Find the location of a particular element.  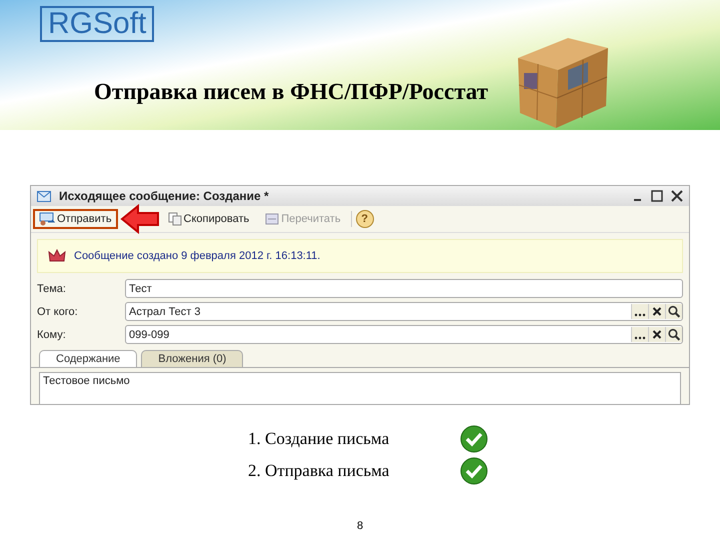

page-number: 8 is located at coordinates (360, 527).